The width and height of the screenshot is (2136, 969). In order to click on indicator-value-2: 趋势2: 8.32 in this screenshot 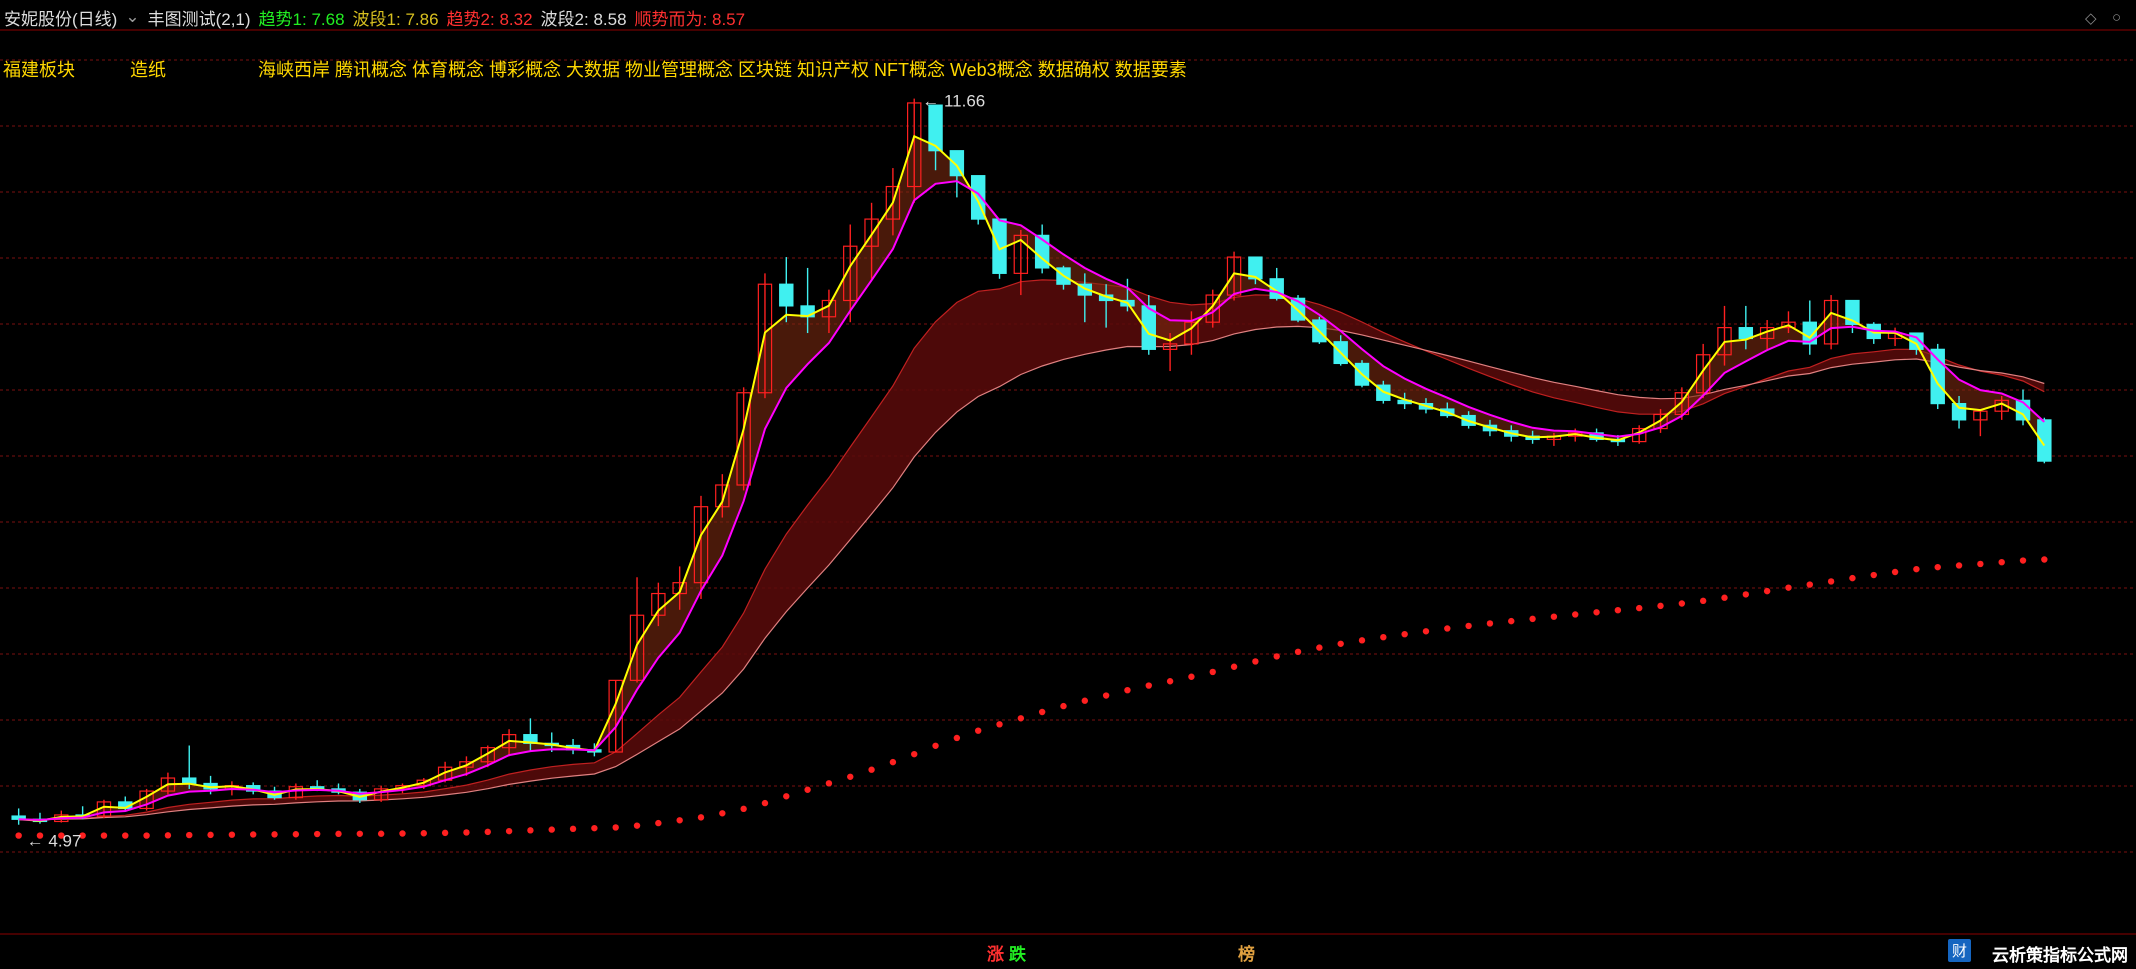, I will do `click(489, 19)`.